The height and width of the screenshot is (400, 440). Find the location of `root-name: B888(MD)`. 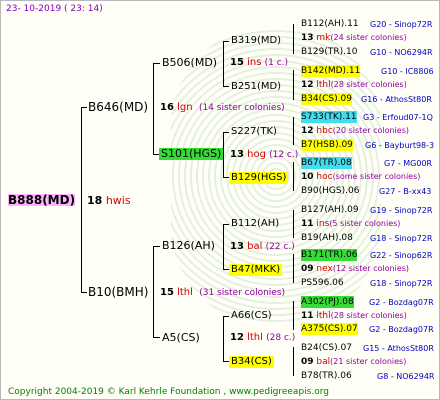

root-name: B888(MD) is located at coordinates (42, 200).